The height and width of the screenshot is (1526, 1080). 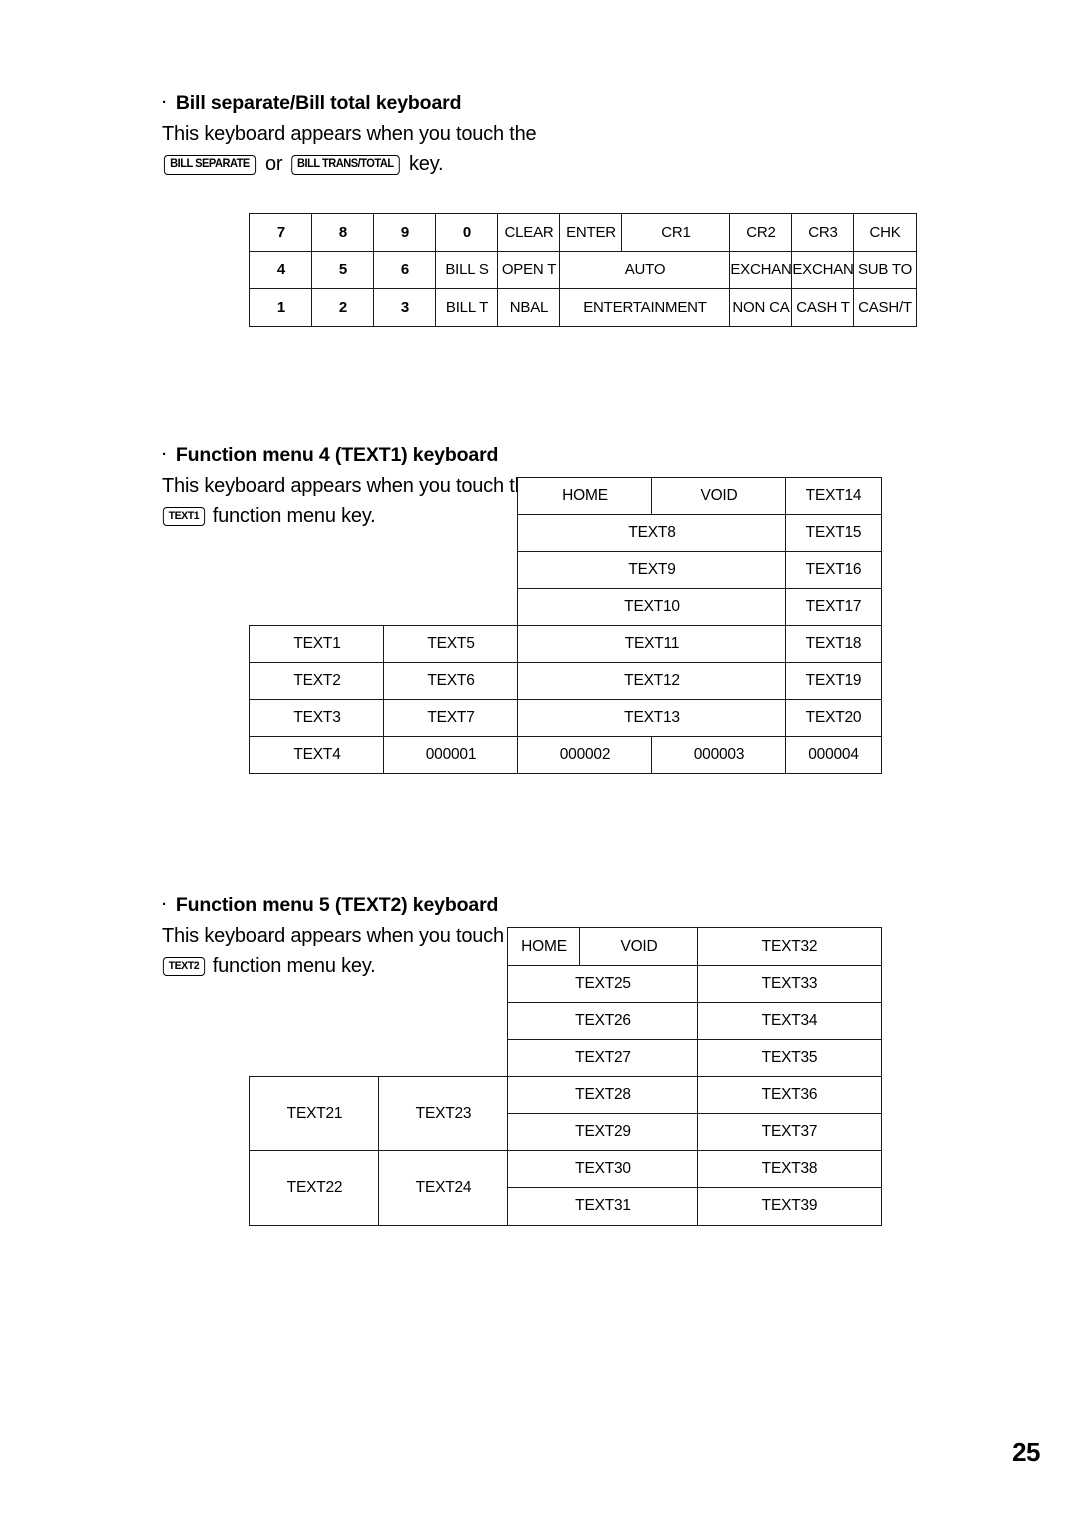 I want to click on keyboard-key: CR3, so click(x=823, y=232).